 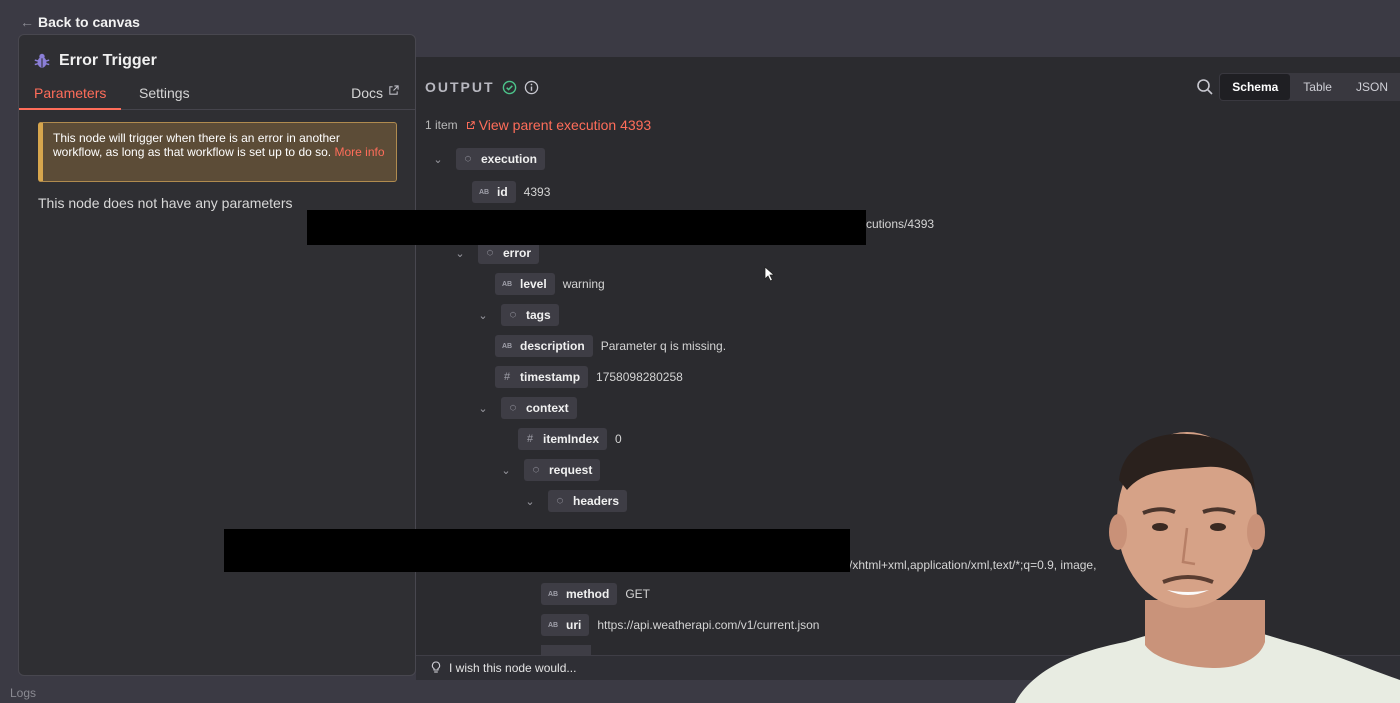 I want to click on tree-node-execution: ⌄ ⬡ execution, so click(x=489, y=159).